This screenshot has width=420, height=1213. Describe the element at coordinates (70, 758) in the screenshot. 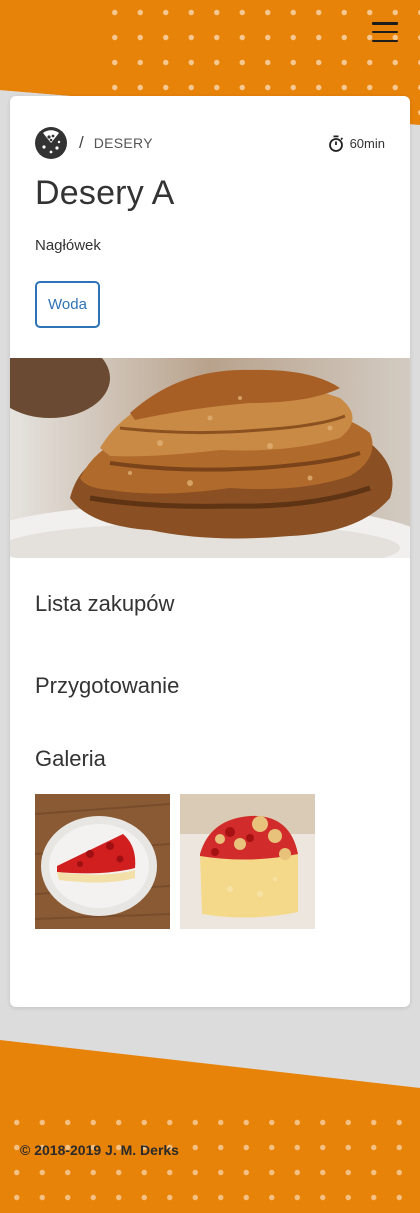

I see `gallery-heading: Galeria` at that location.